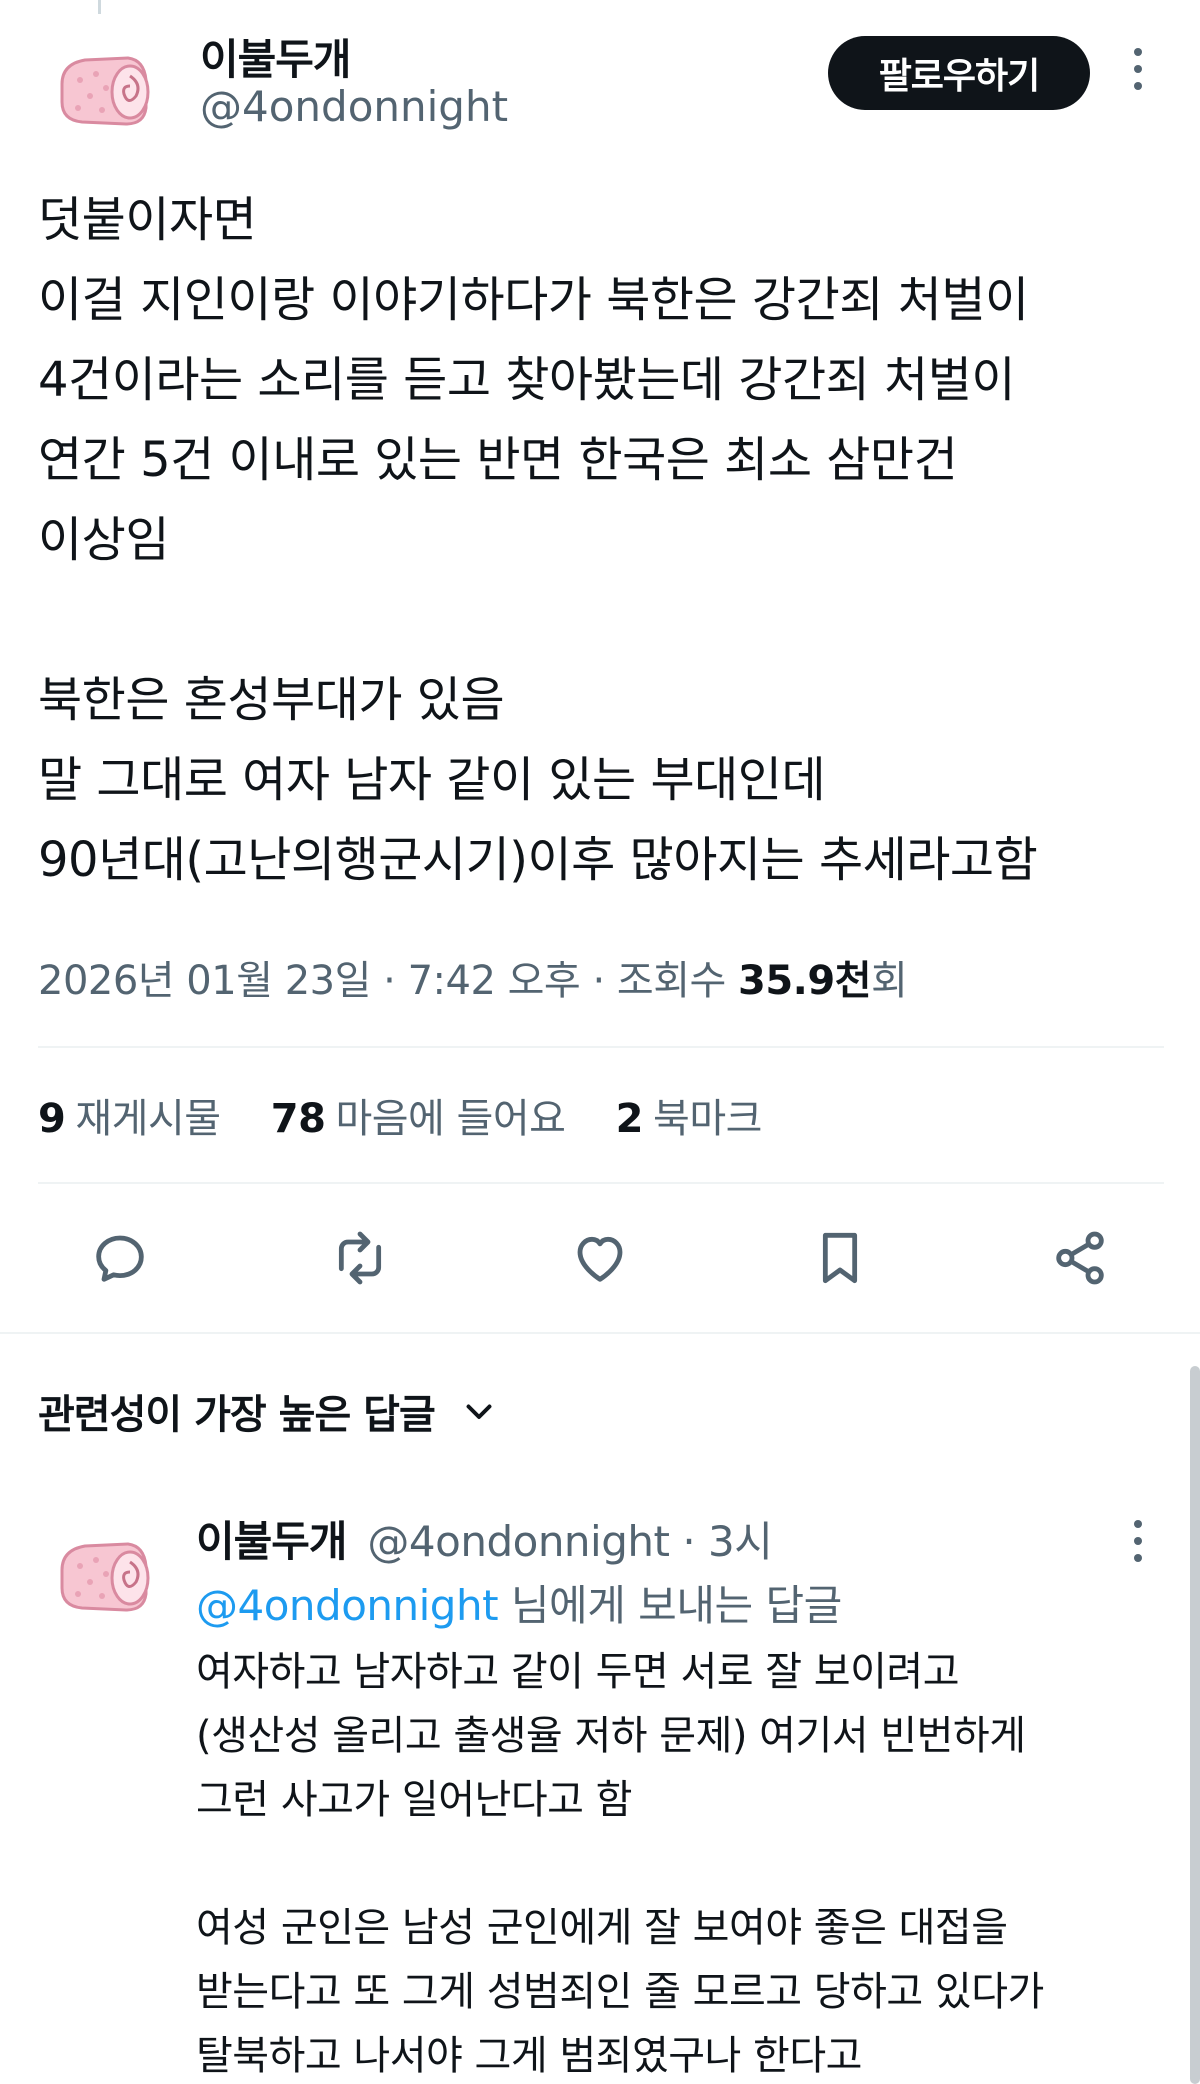  What do you see at coordinates (99, 7) in the screenshot?
I see `thread-connector-line` at bounding box center [99, 7].